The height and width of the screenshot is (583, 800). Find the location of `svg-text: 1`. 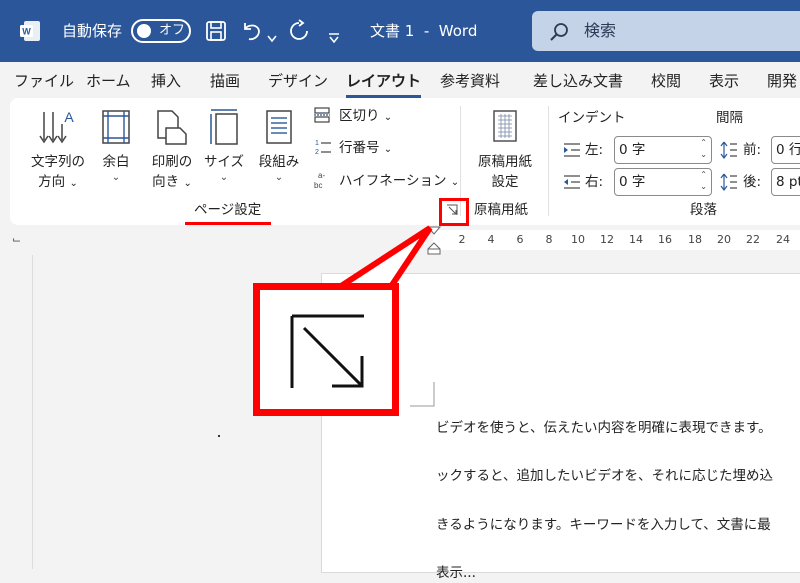

svg-text: 1 is located at coordinates (317, 143).